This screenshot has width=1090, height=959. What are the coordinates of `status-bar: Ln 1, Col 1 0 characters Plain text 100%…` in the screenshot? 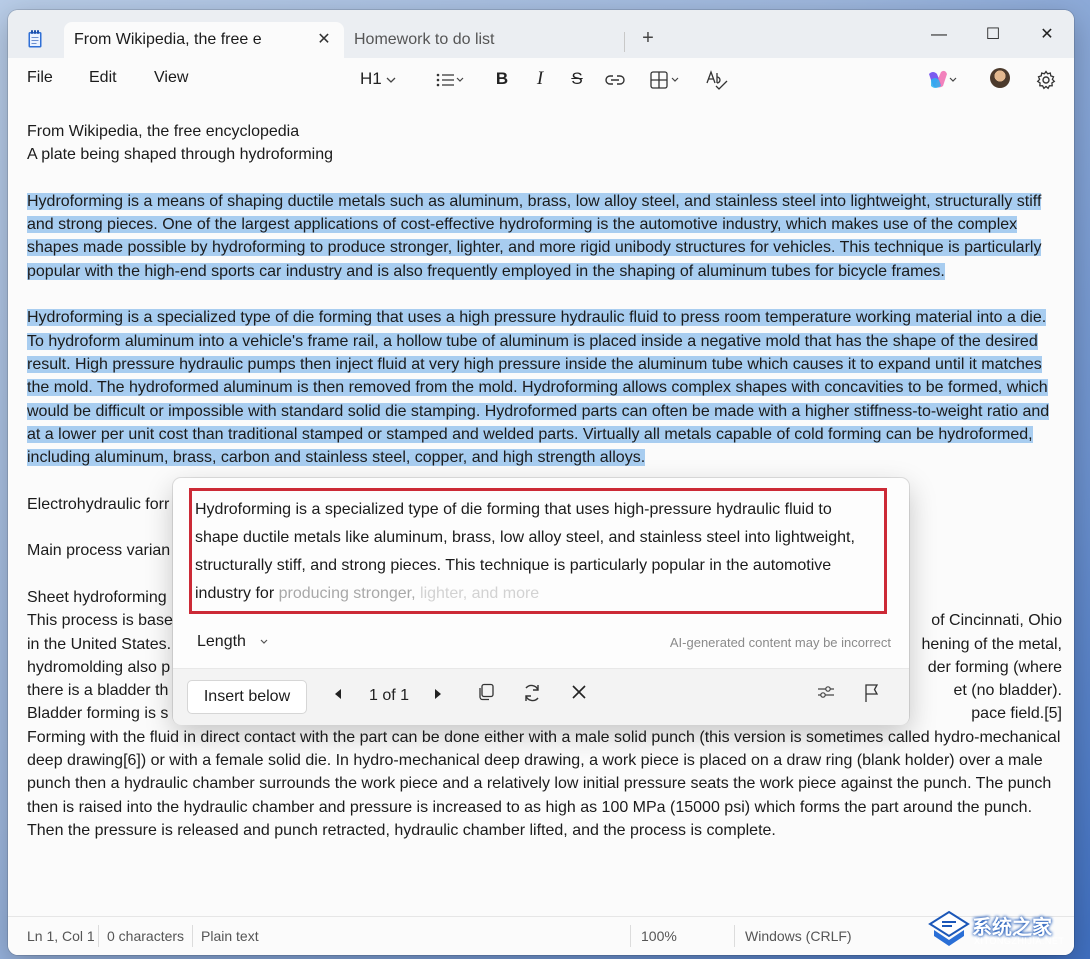 It's located at (541, 935).